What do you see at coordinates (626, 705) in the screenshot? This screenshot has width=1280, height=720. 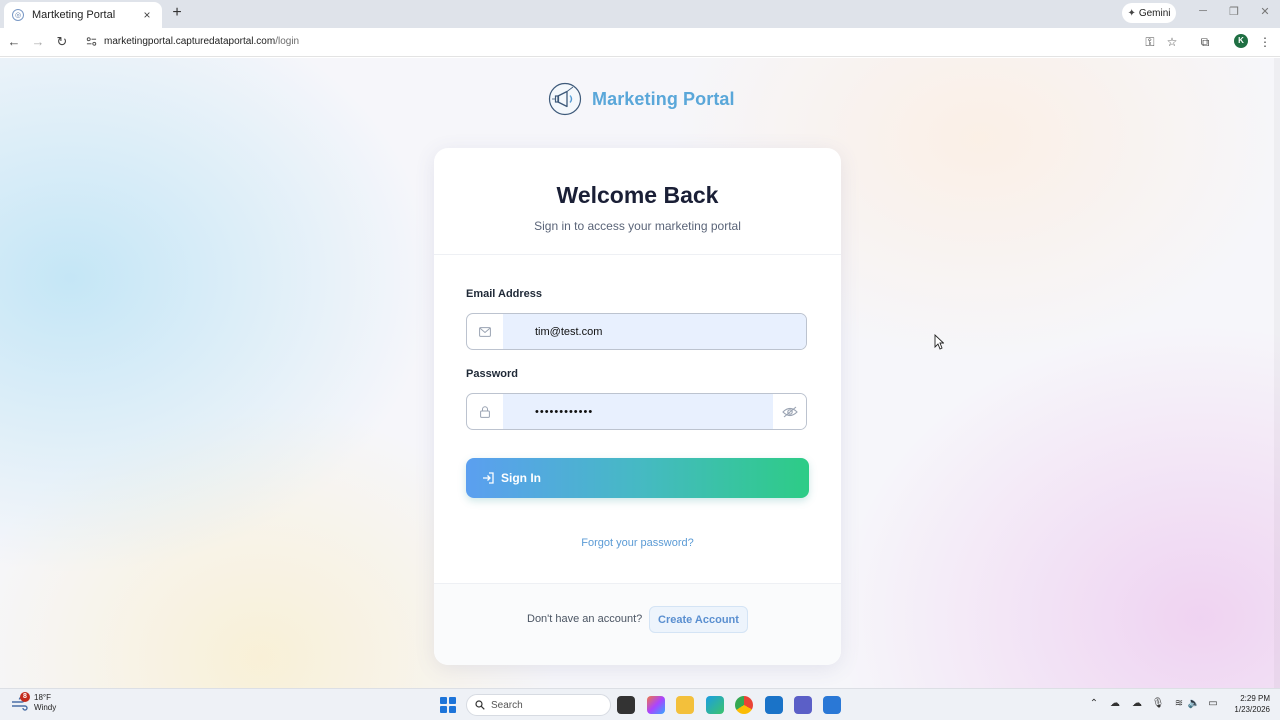 I see `task-view-icon` at bounding box center [626, 705].